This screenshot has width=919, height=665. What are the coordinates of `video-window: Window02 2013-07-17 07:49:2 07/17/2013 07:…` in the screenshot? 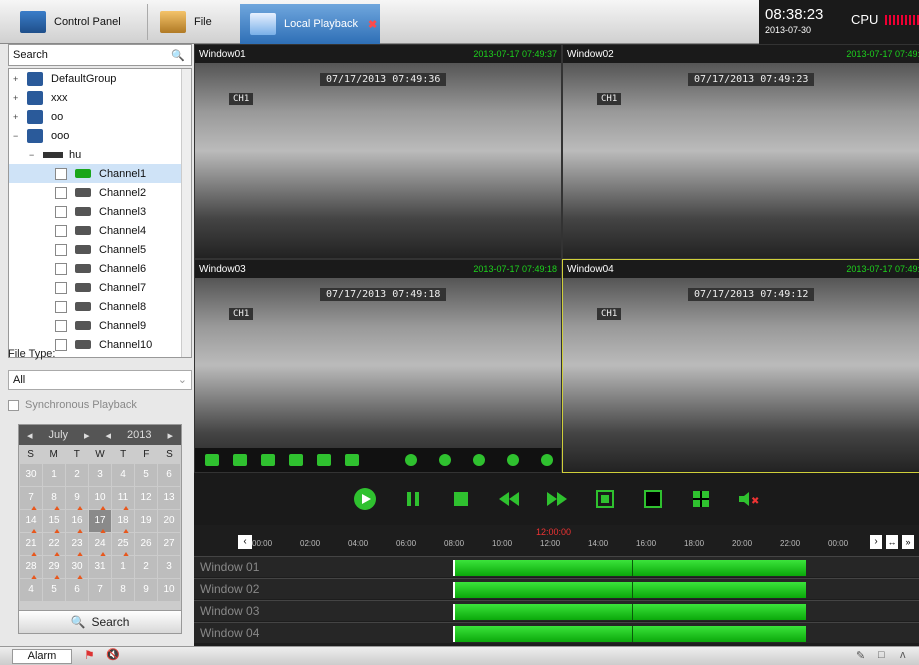 It's located at (740, 151).